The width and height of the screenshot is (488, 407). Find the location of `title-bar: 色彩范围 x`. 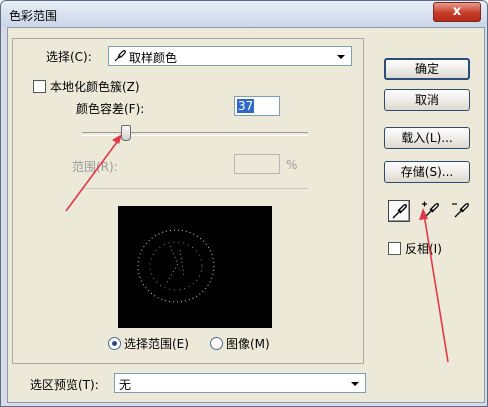

title-bar: 色彩范围 x is located at coordinates (244, 14).